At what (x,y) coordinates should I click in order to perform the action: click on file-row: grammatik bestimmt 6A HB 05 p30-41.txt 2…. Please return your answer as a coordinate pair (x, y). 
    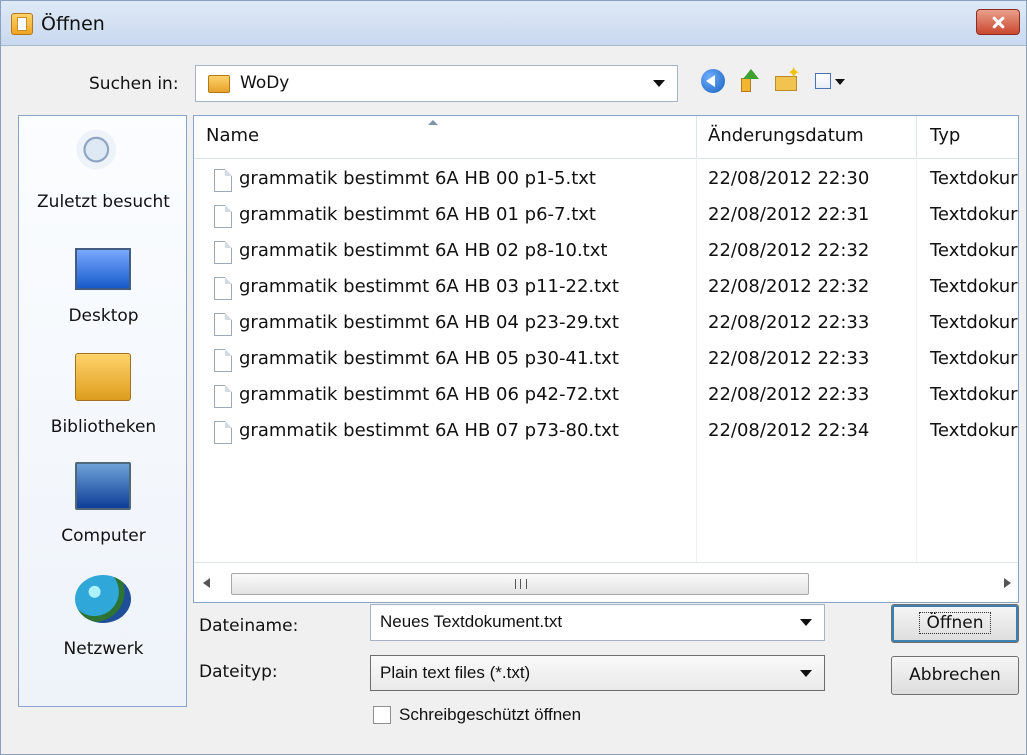
    Looking at the image, I should click on (606, 361).